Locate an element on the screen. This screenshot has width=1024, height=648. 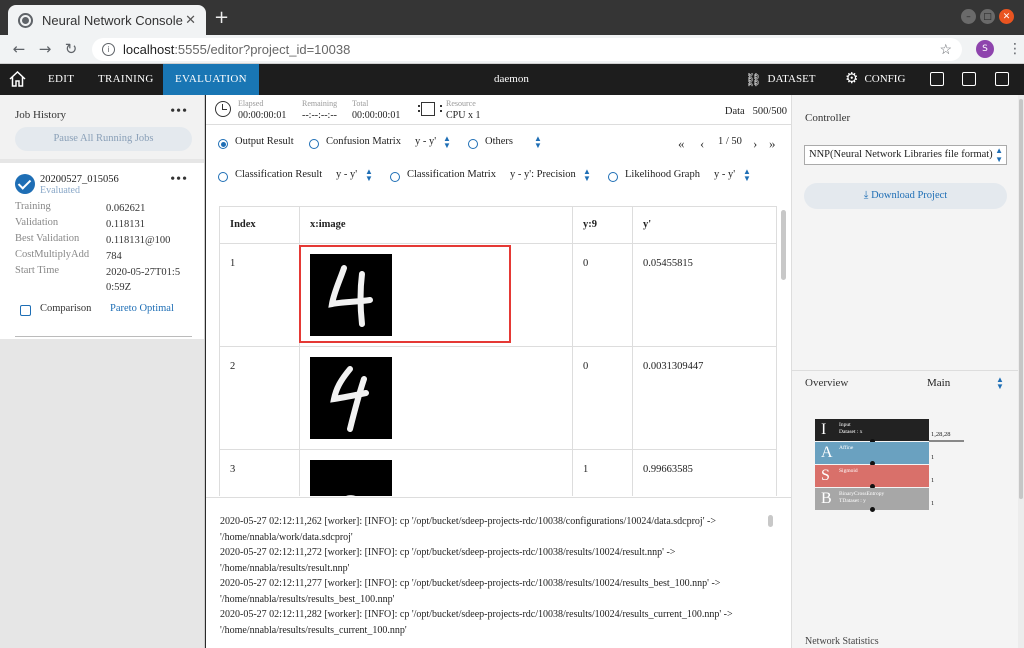
col-index: Index is located at coordinates (259, 225).